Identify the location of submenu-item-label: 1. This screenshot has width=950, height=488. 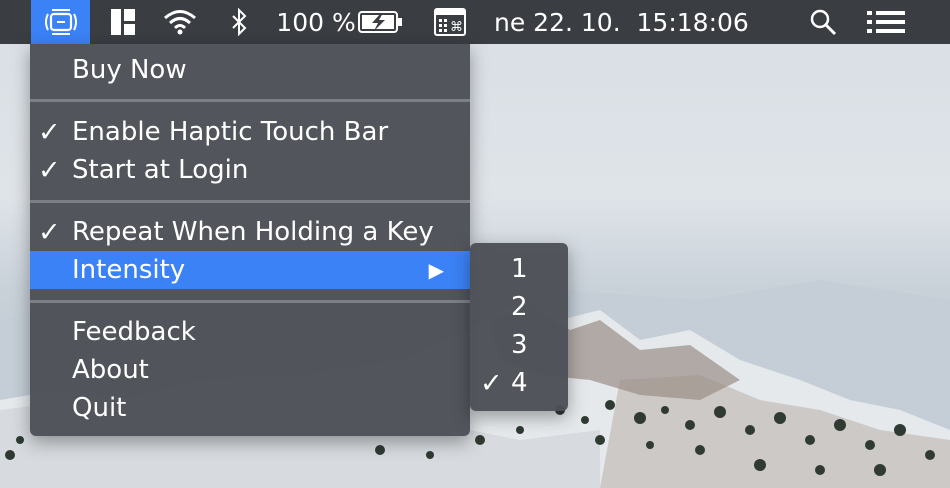
(519, 269).